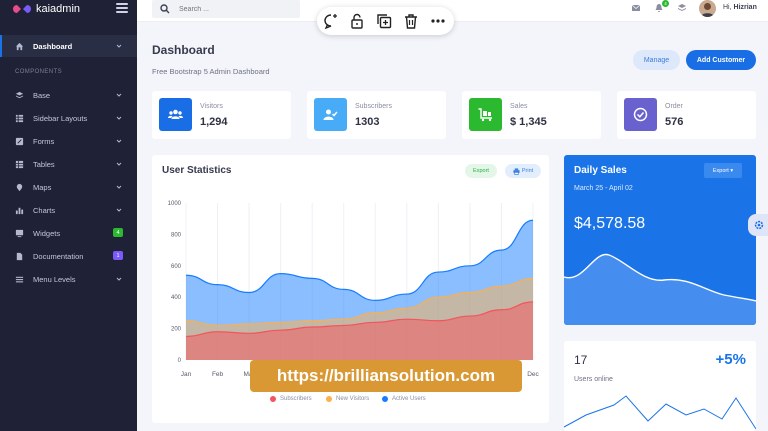 The width and height of the screenshot is (768, 431). What do you see at coordinates (22, 9) in the screenshot?
I see `logo-icon` at bounding box center [22, 9].